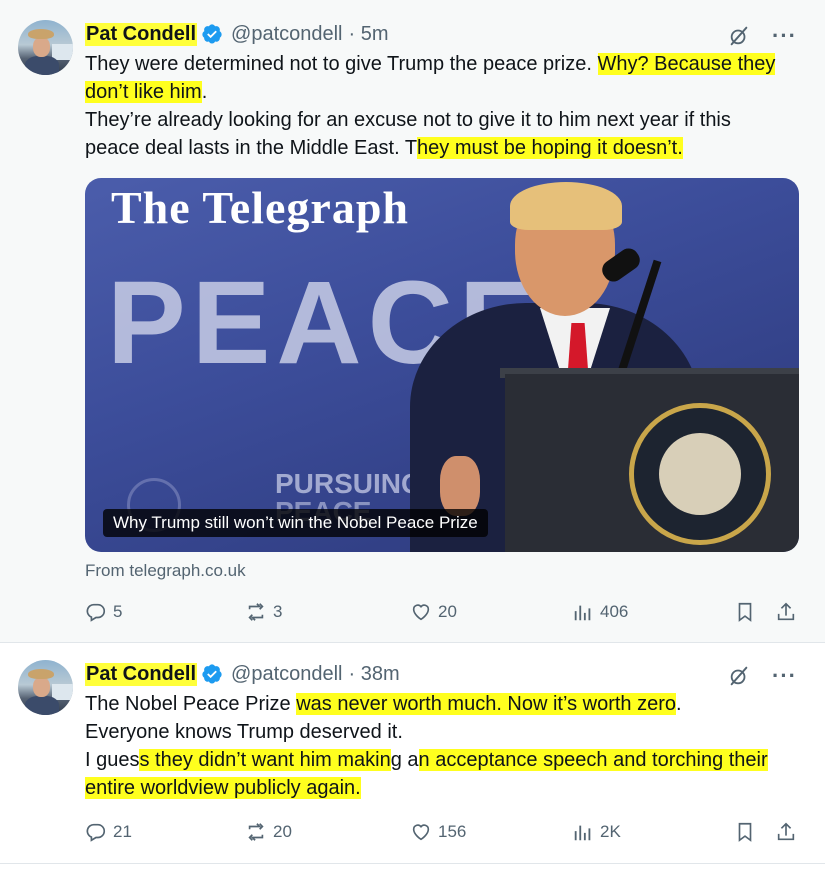 The width and height of the screenshot is (839, 883). I want to click on reply-button: 5, so click(103, 612).